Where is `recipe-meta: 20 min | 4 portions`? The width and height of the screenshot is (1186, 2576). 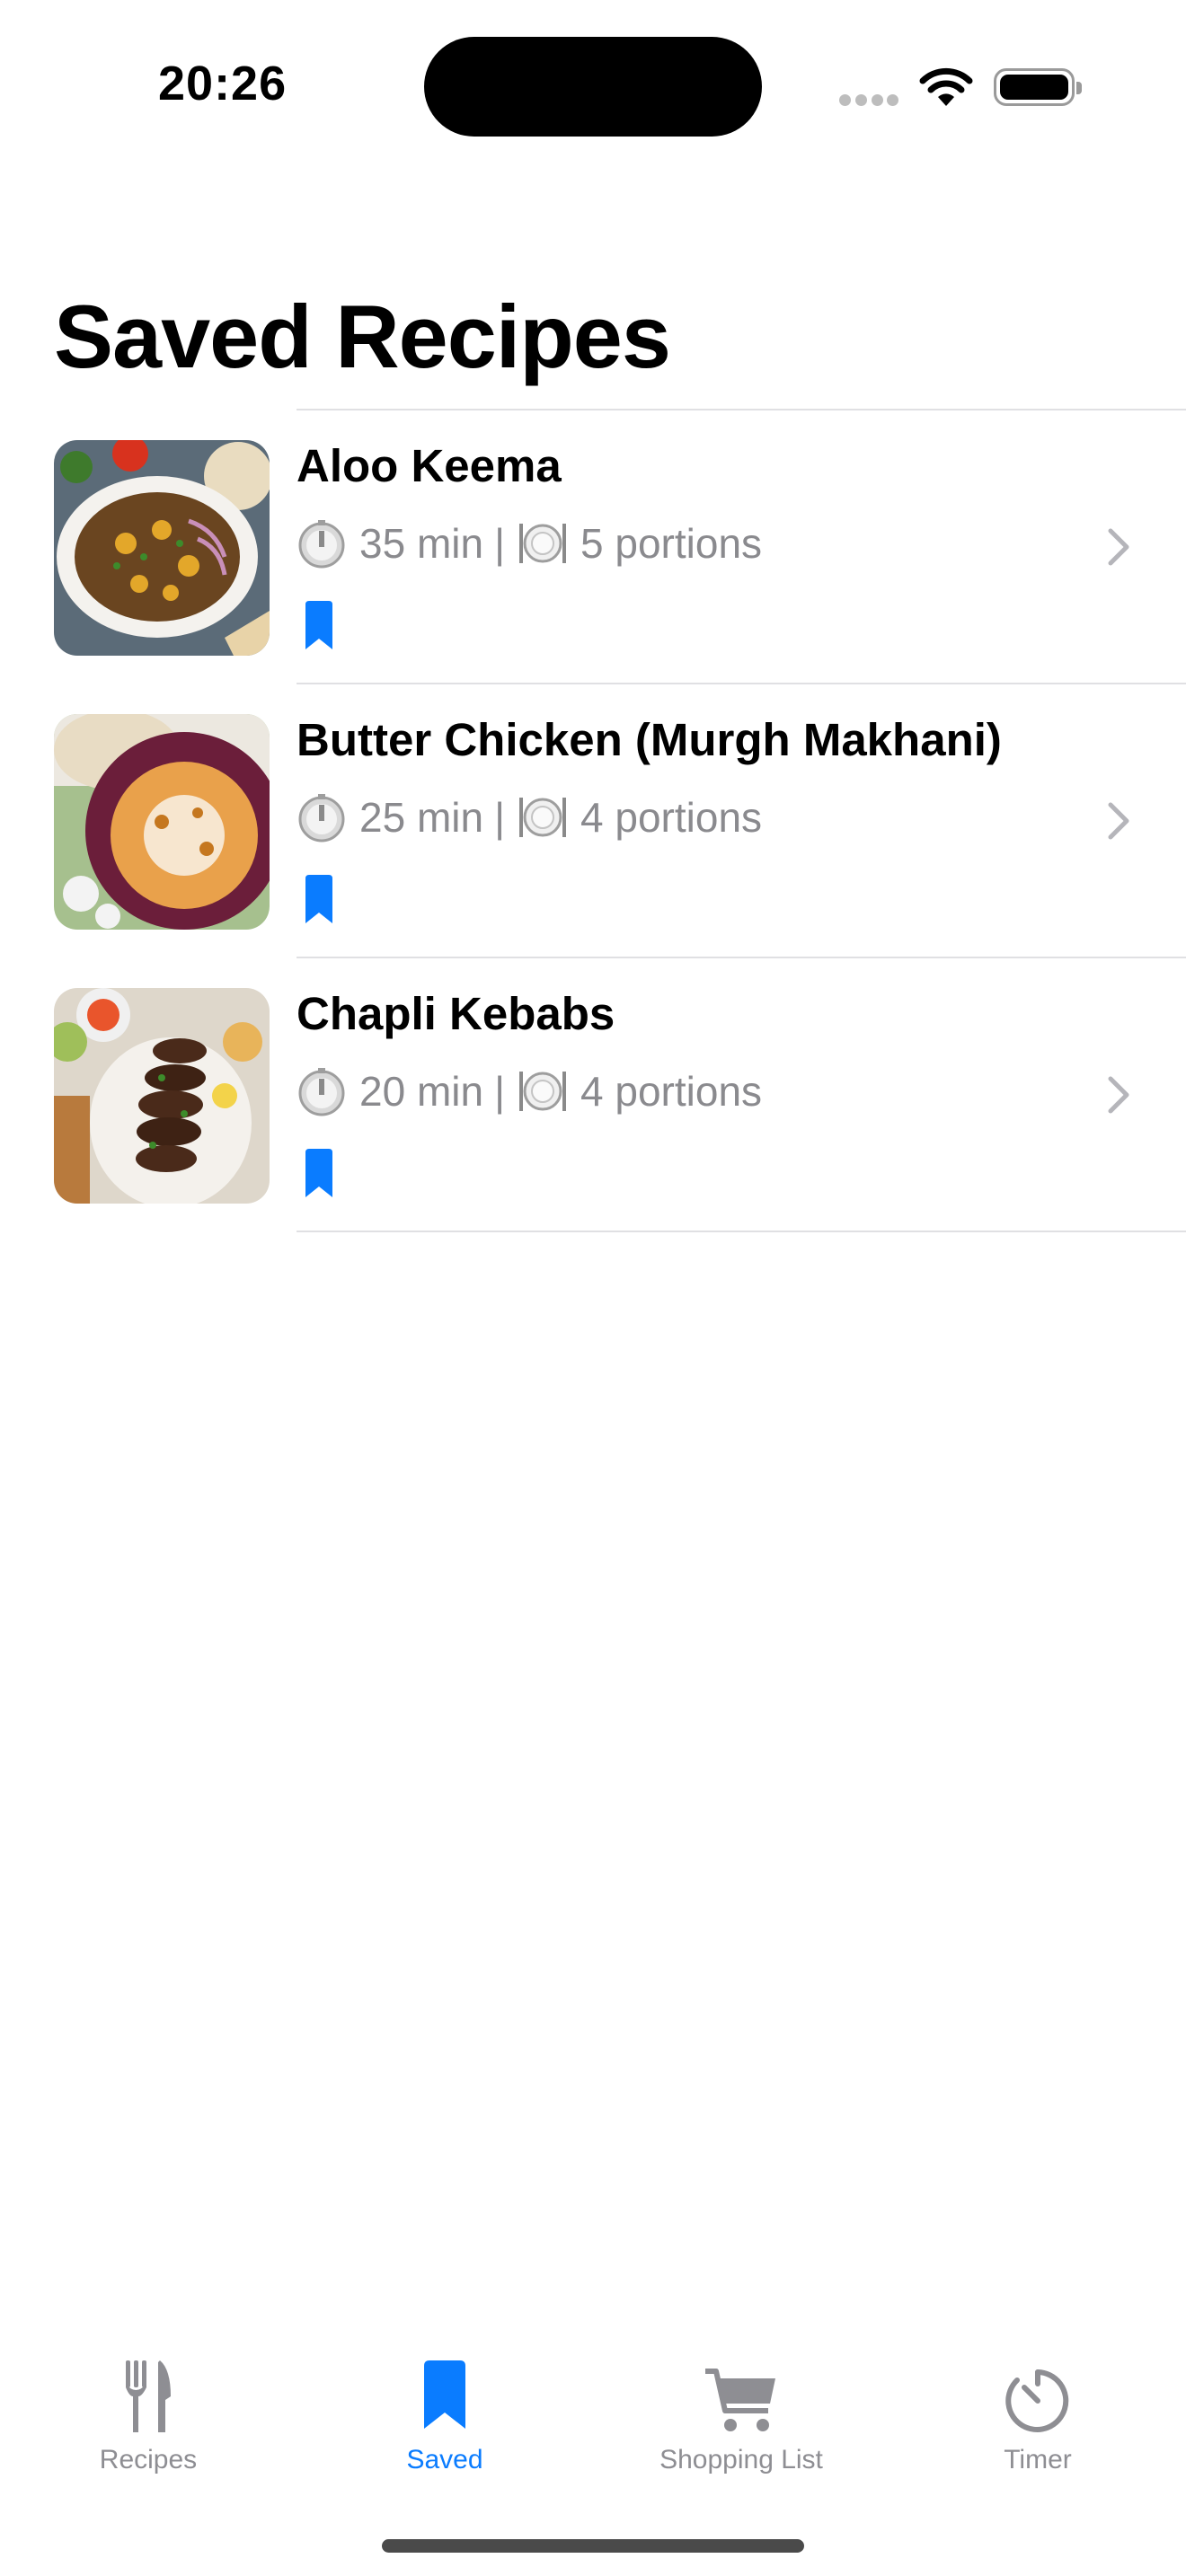 recipe-meta: 20 min | 4 portions is located at coordinates (529, 1091).